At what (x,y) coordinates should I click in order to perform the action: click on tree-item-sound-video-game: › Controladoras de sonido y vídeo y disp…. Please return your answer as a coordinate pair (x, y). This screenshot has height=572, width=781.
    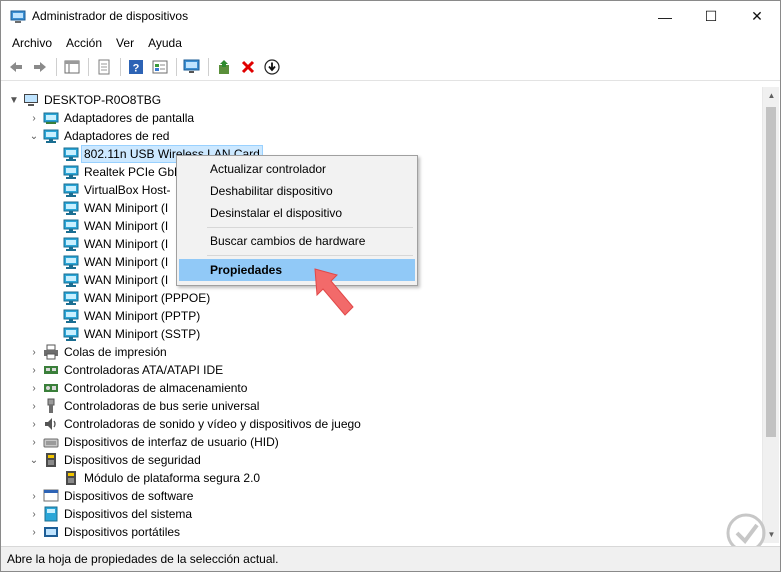
    Looking at the image, I should click on (195, 424).